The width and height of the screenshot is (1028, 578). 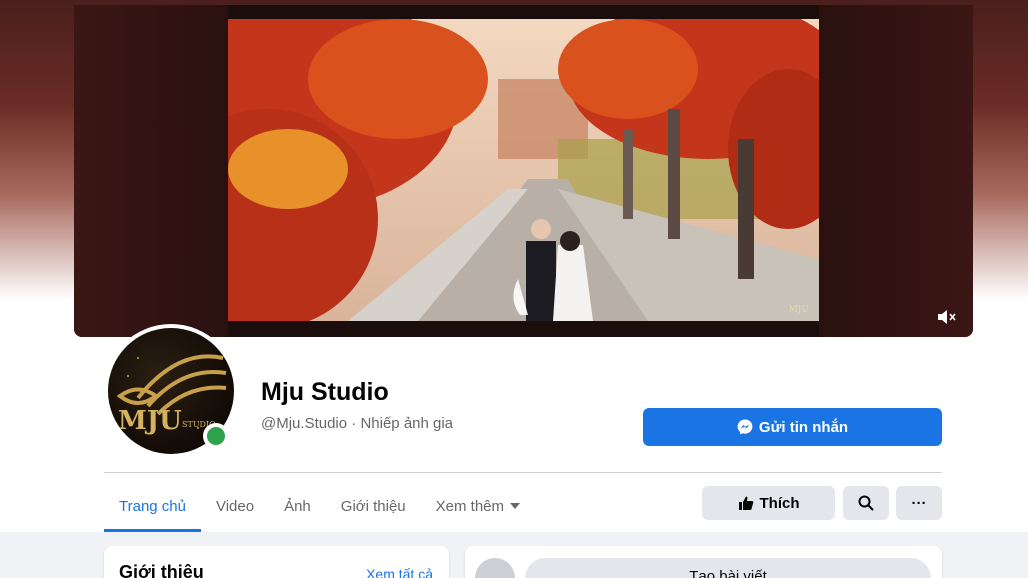 What do you see at coordinates (523, 472) in the screenshot?
I see `header-divider` at bounding box center [523, 472].